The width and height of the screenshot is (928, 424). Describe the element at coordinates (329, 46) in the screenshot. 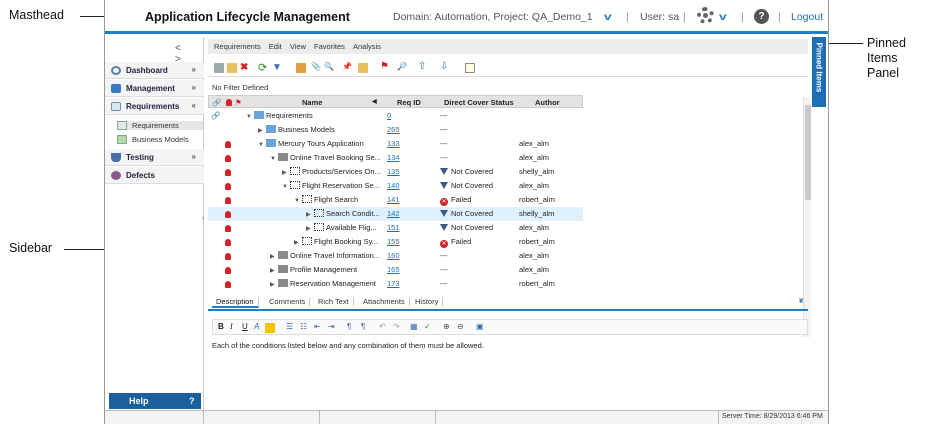

I see `menu-favorites: Favorites` at that location.